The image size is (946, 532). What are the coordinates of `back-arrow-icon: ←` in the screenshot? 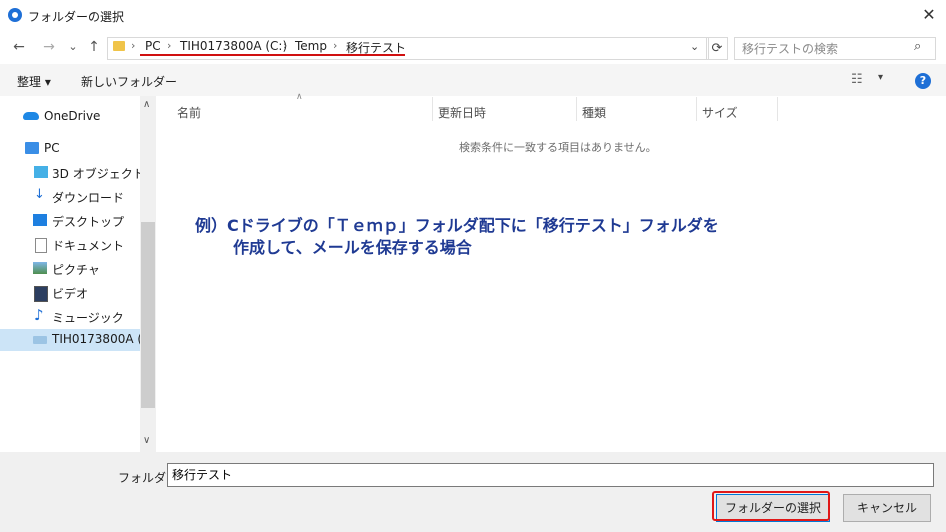 It's located at (19, 47).